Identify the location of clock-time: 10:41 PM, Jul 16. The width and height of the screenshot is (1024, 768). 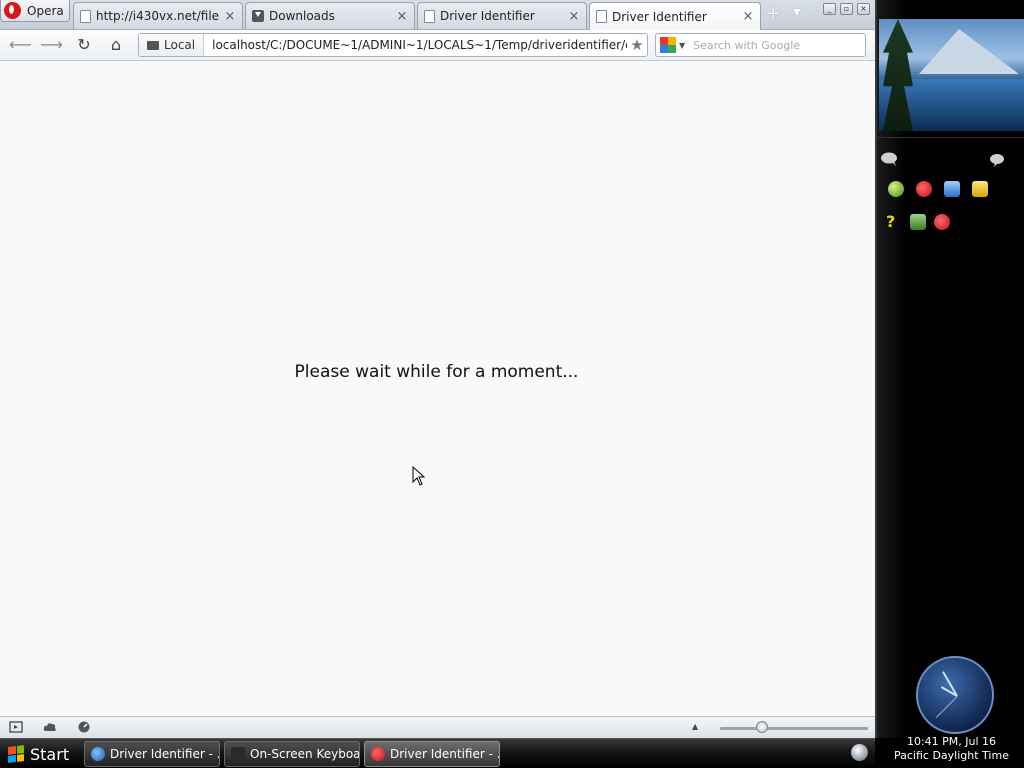
(951, 741).